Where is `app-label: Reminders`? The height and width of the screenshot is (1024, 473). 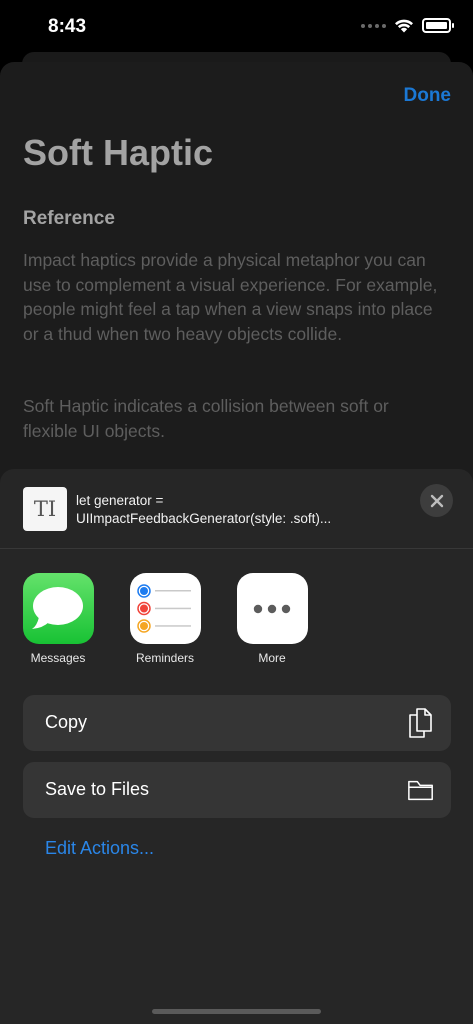 app-label: Reminders is located at coordinates (165, 658).